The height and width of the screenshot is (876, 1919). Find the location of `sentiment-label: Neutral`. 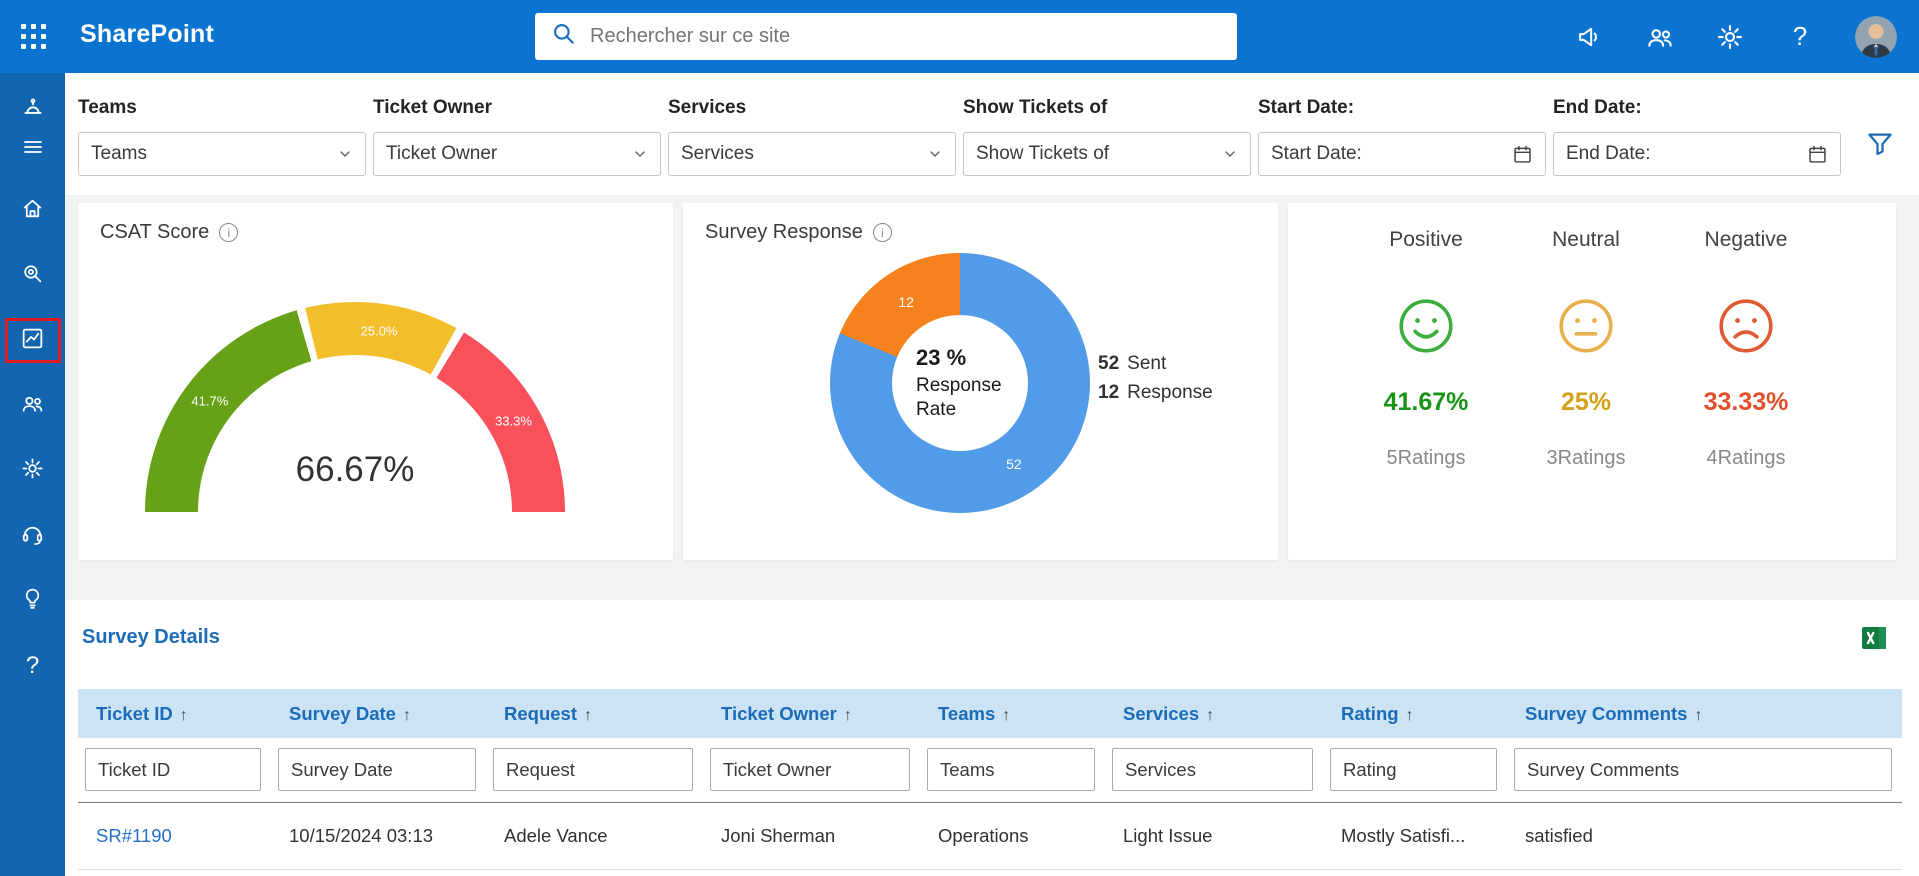

sentiment-label: Neutral is located at coordinates (1586, 239).